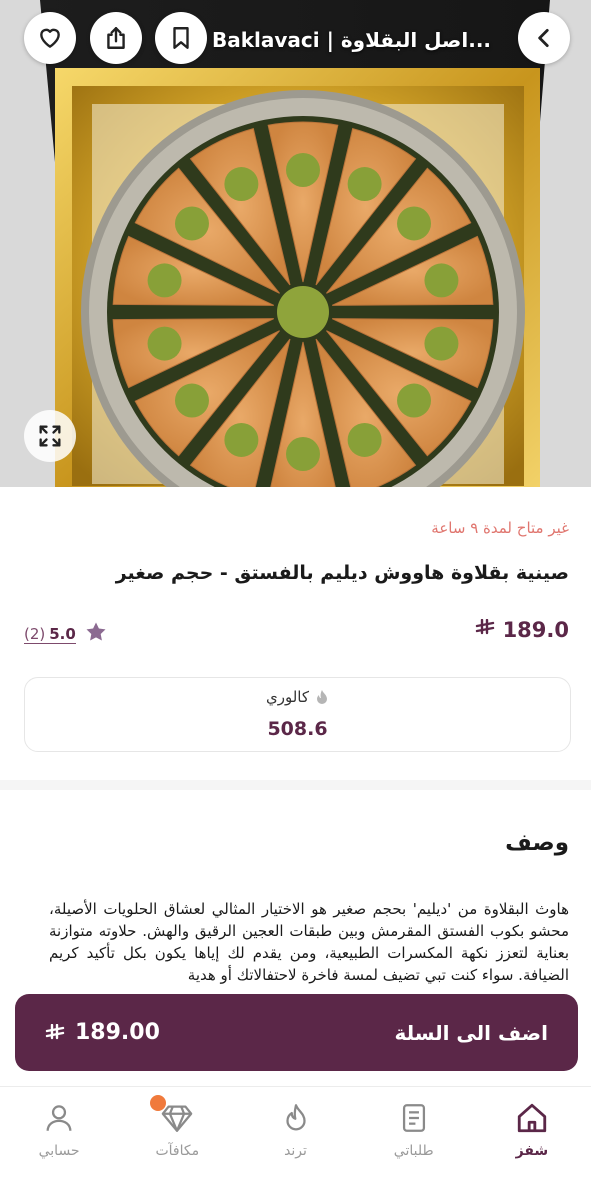  I want to click on nav-item-home: شفز, so click(532, 1143).